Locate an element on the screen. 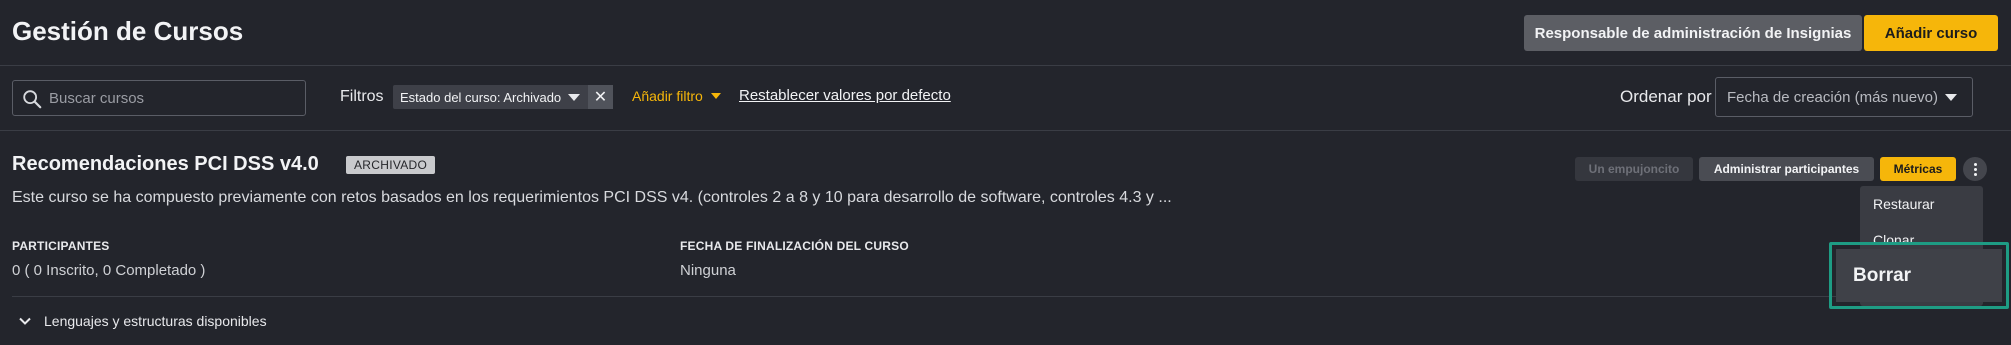 The width and height of the screenshot is (2011, 345). search-icon is located at coordinates (32, 99).